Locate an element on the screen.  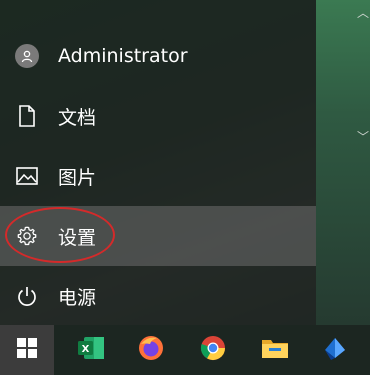
chevron-up-icon: ︿ is located at coordinates (363, 12).